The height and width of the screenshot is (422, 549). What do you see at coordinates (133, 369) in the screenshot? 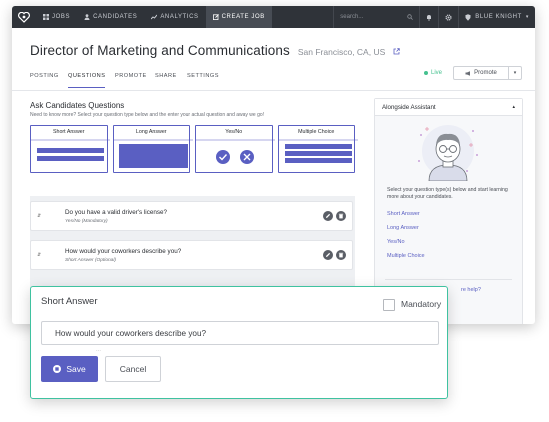
I see `cancel-button: Cancel` at bounding box center [133, 369].